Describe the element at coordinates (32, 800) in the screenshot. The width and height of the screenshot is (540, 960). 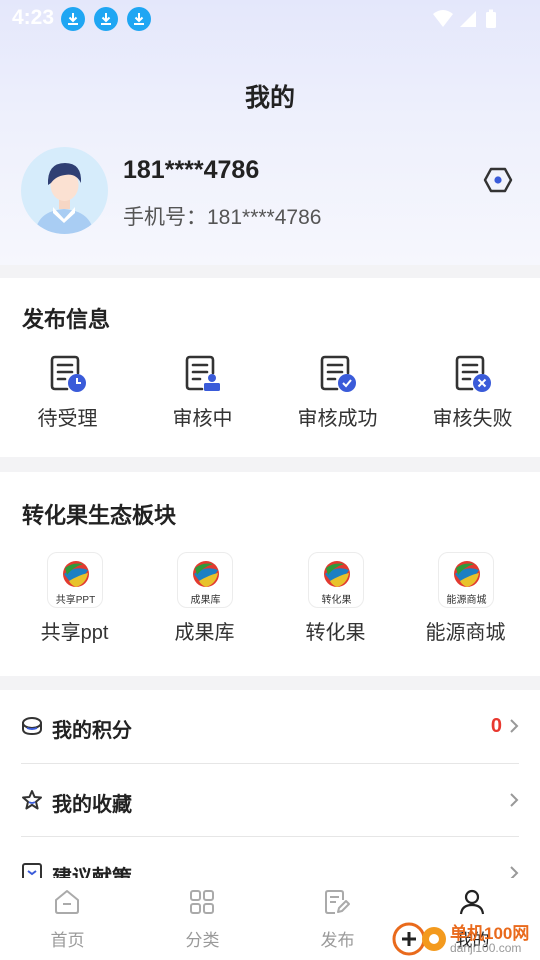
I see `star-icon` at that location.